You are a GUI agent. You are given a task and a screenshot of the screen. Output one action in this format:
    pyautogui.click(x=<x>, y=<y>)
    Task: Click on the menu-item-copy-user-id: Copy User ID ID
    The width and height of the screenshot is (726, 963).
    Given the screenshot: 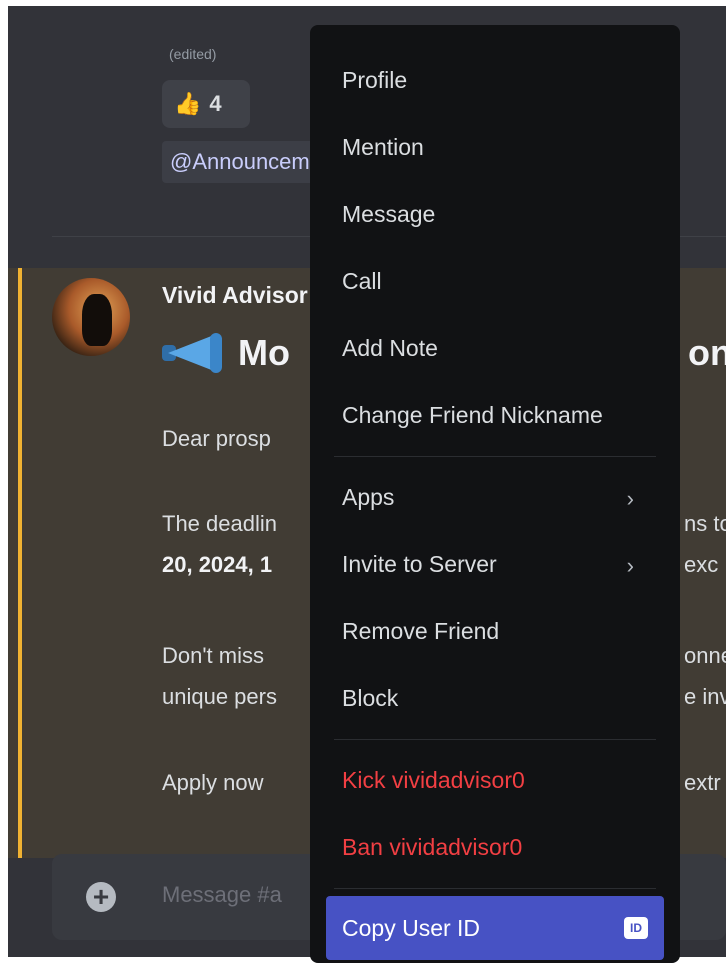 What is the action you would take?
    pyautogui.click(x=495, y=928)
    